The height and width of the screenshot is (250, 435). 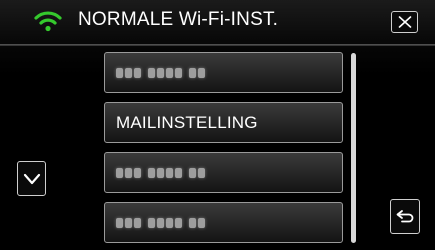 I want to click on menu-item-label: MAILINSTELLING, so click(x=187, y=122).